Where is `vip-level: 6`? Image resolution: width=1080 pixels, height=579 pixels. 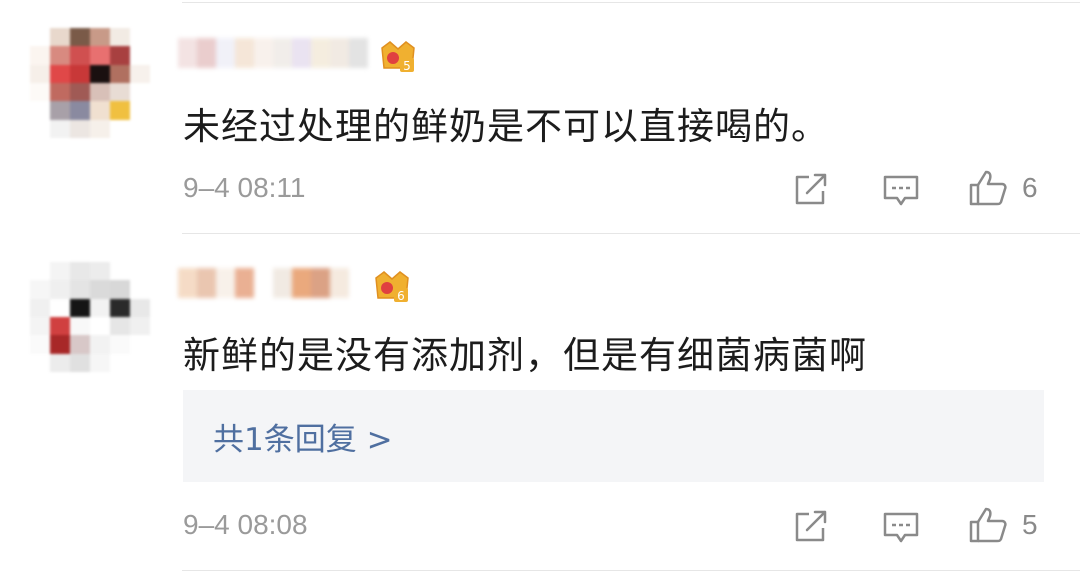 vip-level: 6 is located at coordinates (401, 296).